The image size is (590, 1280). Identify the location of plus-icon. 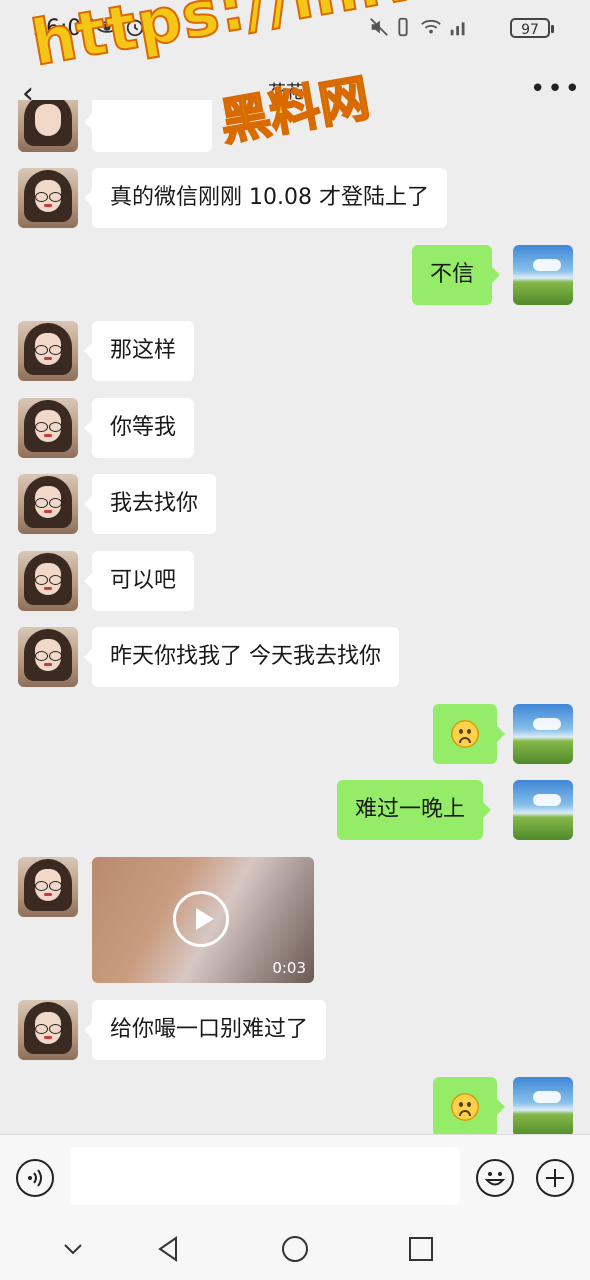
(555, 1178).